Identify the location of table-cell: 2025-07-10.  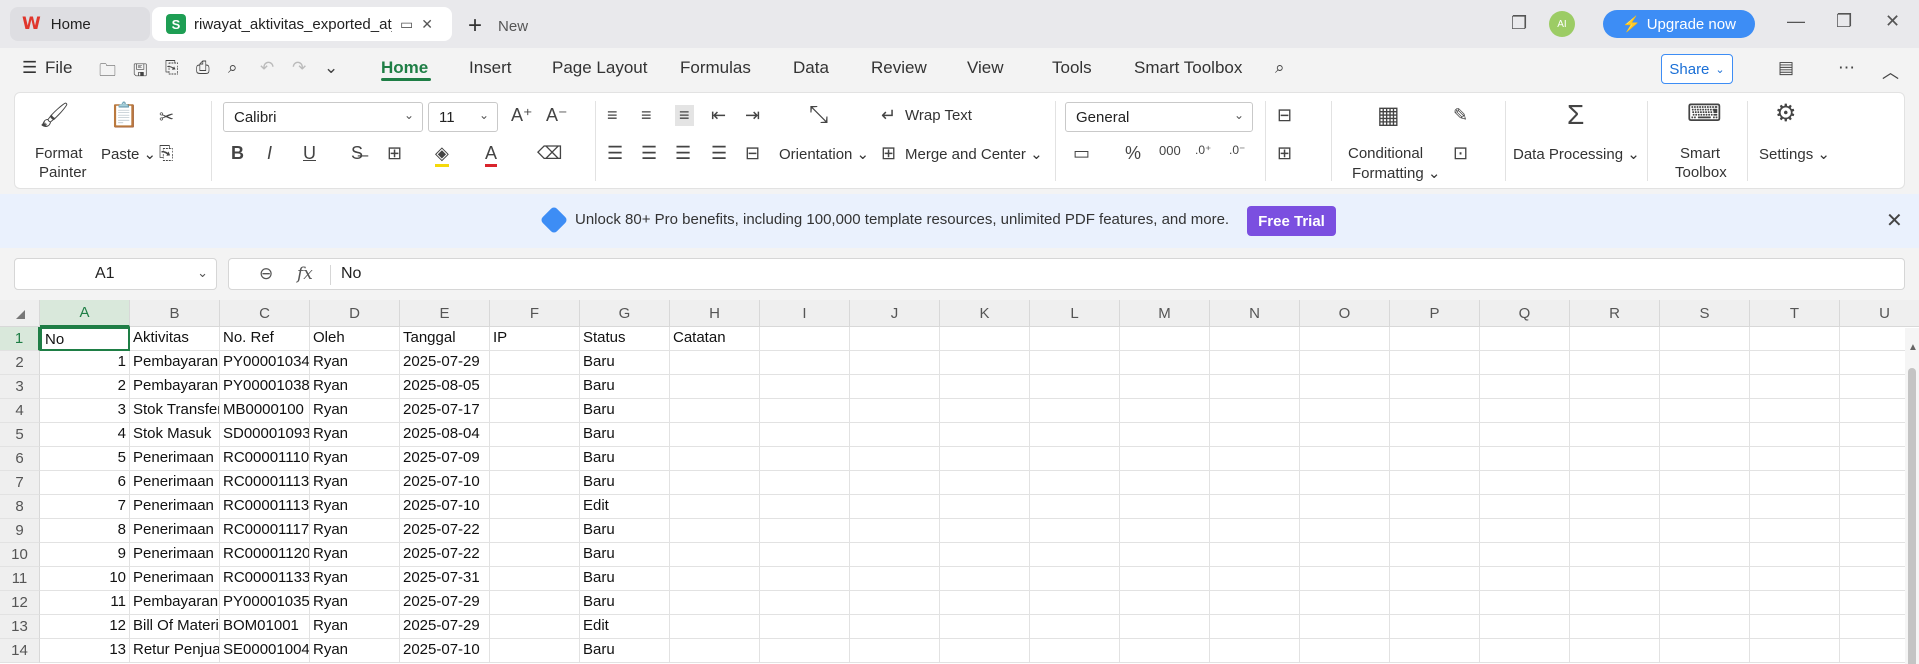
(445, 483).